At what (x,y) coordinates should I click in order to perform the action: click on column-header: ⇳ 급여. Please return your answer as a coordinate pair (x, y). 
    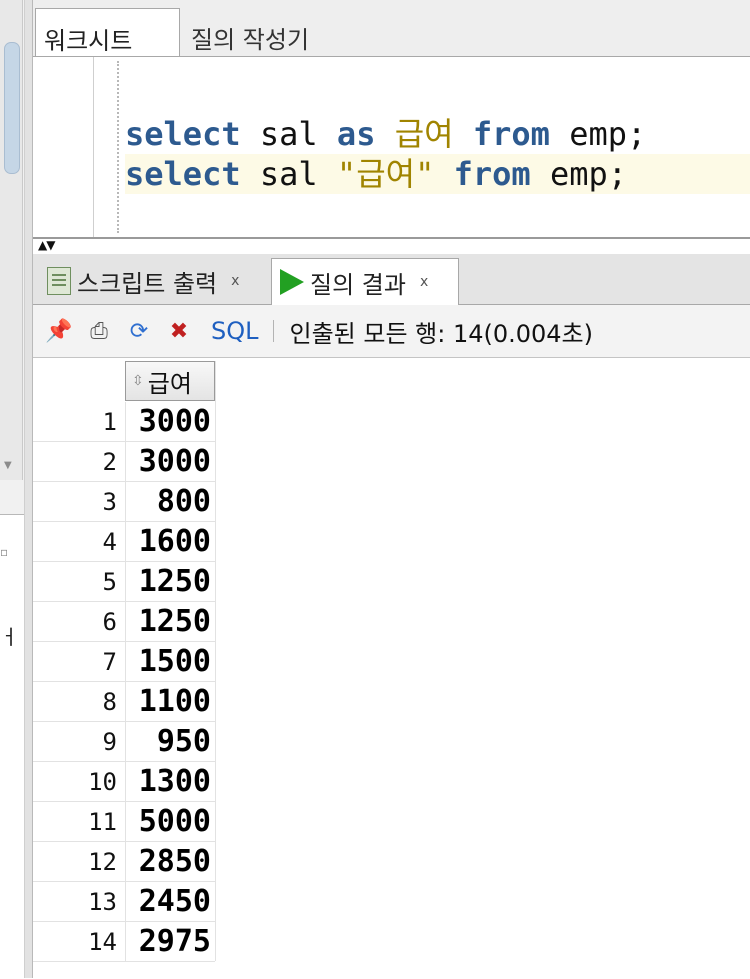
    Looking at the image, I should click on (170, 381).